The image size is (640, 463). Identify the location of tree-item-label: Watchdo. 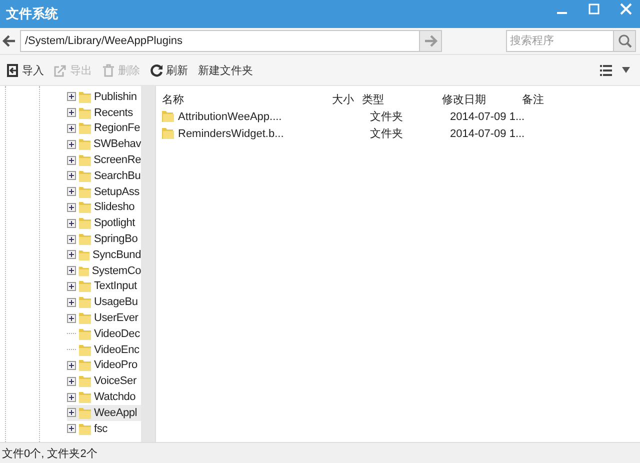
(115, 397).